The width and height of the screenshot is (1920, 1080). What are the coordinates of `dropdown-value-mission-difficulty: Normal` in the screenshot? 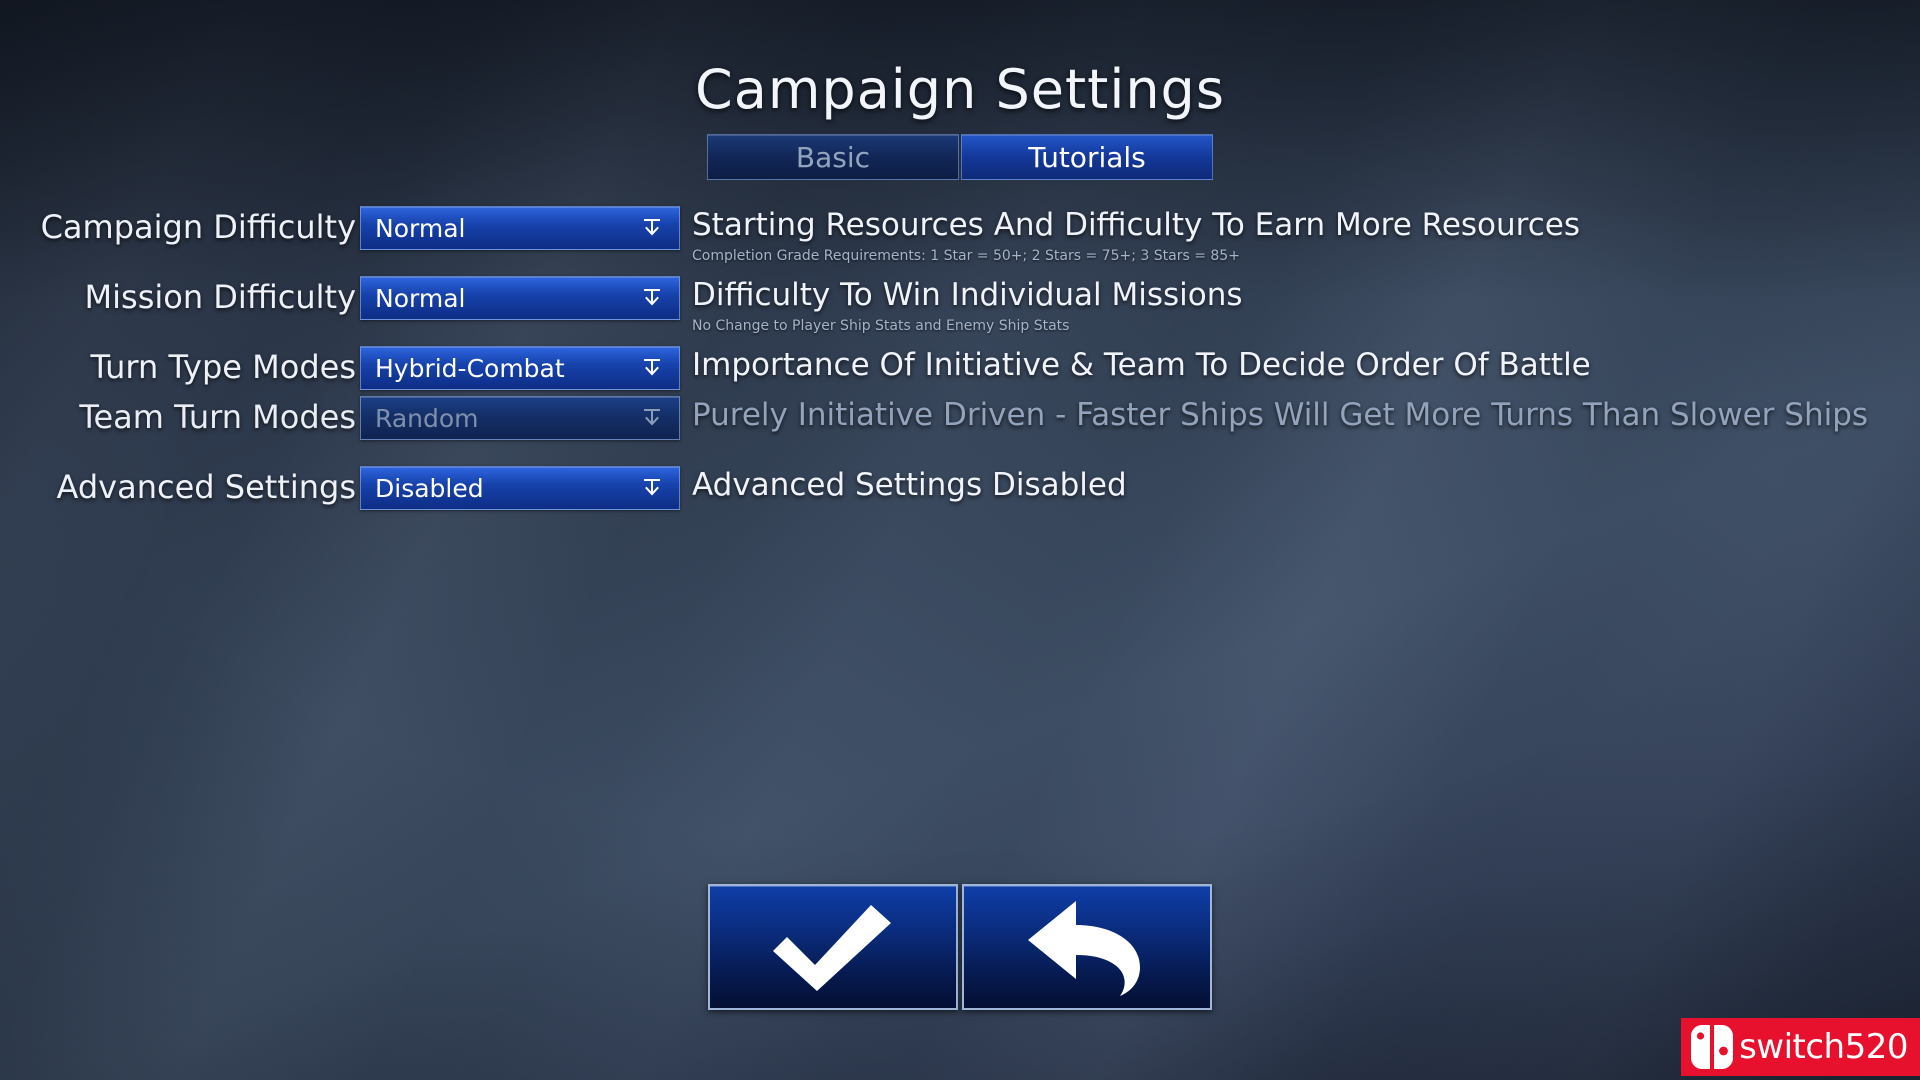 It's located at (420, 298).